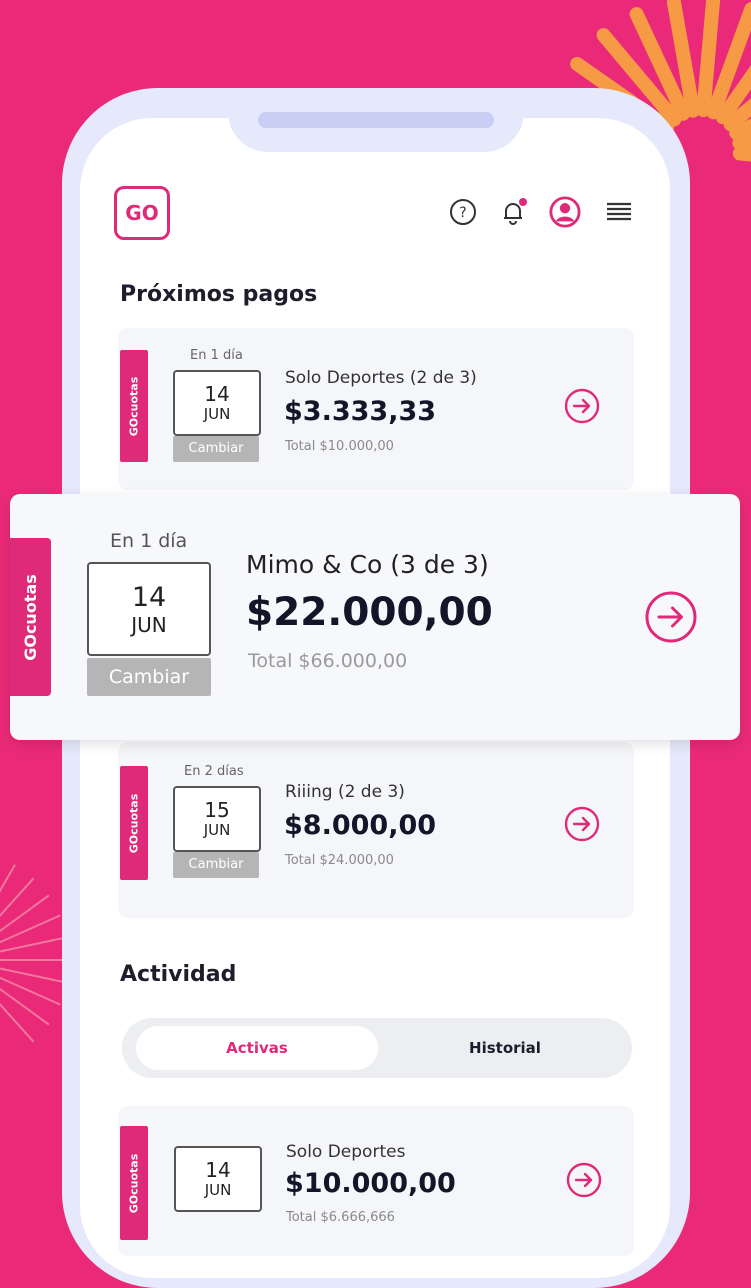 The image size is (751, 1288). I want to click on payment-amount: $22.000,00, so click(369, 612).